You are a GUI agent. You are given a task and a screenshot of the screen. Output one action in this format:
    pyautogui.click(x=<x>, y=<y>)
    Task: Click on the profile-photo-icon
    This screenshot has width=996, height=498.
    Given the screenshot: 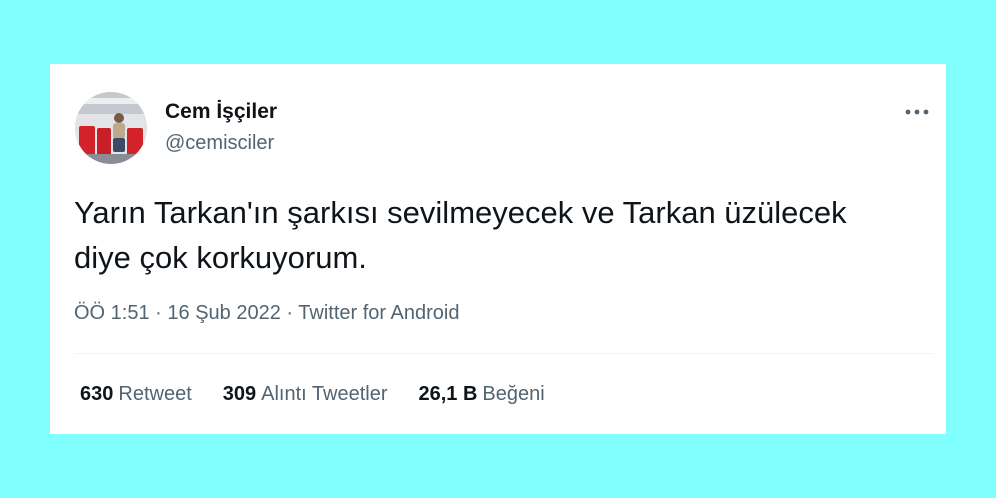 What is the action you would take?
    pyautogui.click(x=111, y=128)
    